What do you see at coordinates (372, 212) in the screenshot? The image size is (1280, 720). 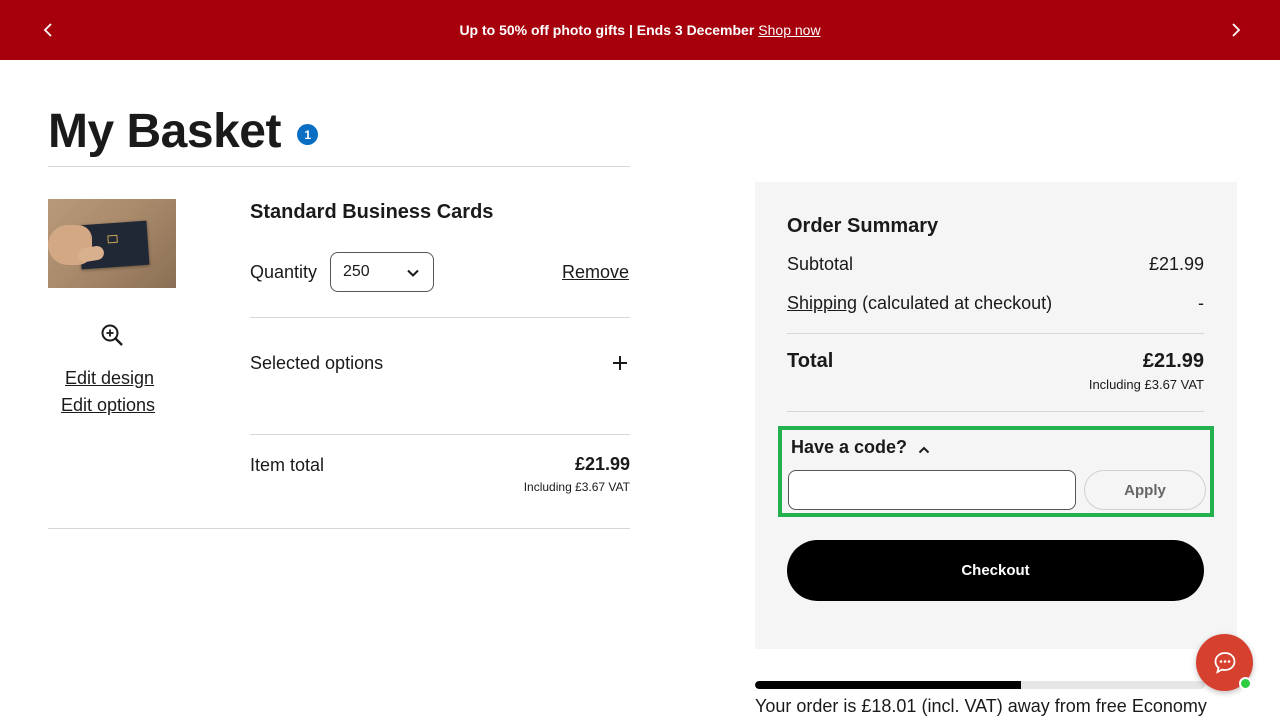 I see `product-name: Standard Business Cards` at bounding box center [372, 212].